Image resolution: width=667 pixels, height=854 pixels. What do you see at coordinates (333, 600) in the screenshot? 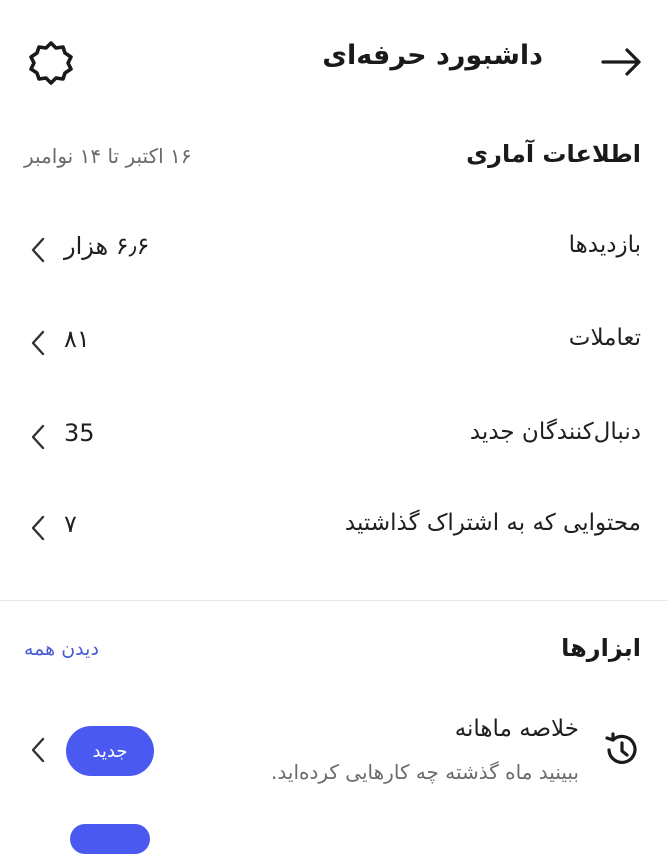
I see `section-divider` at bounding box center [333, 600].